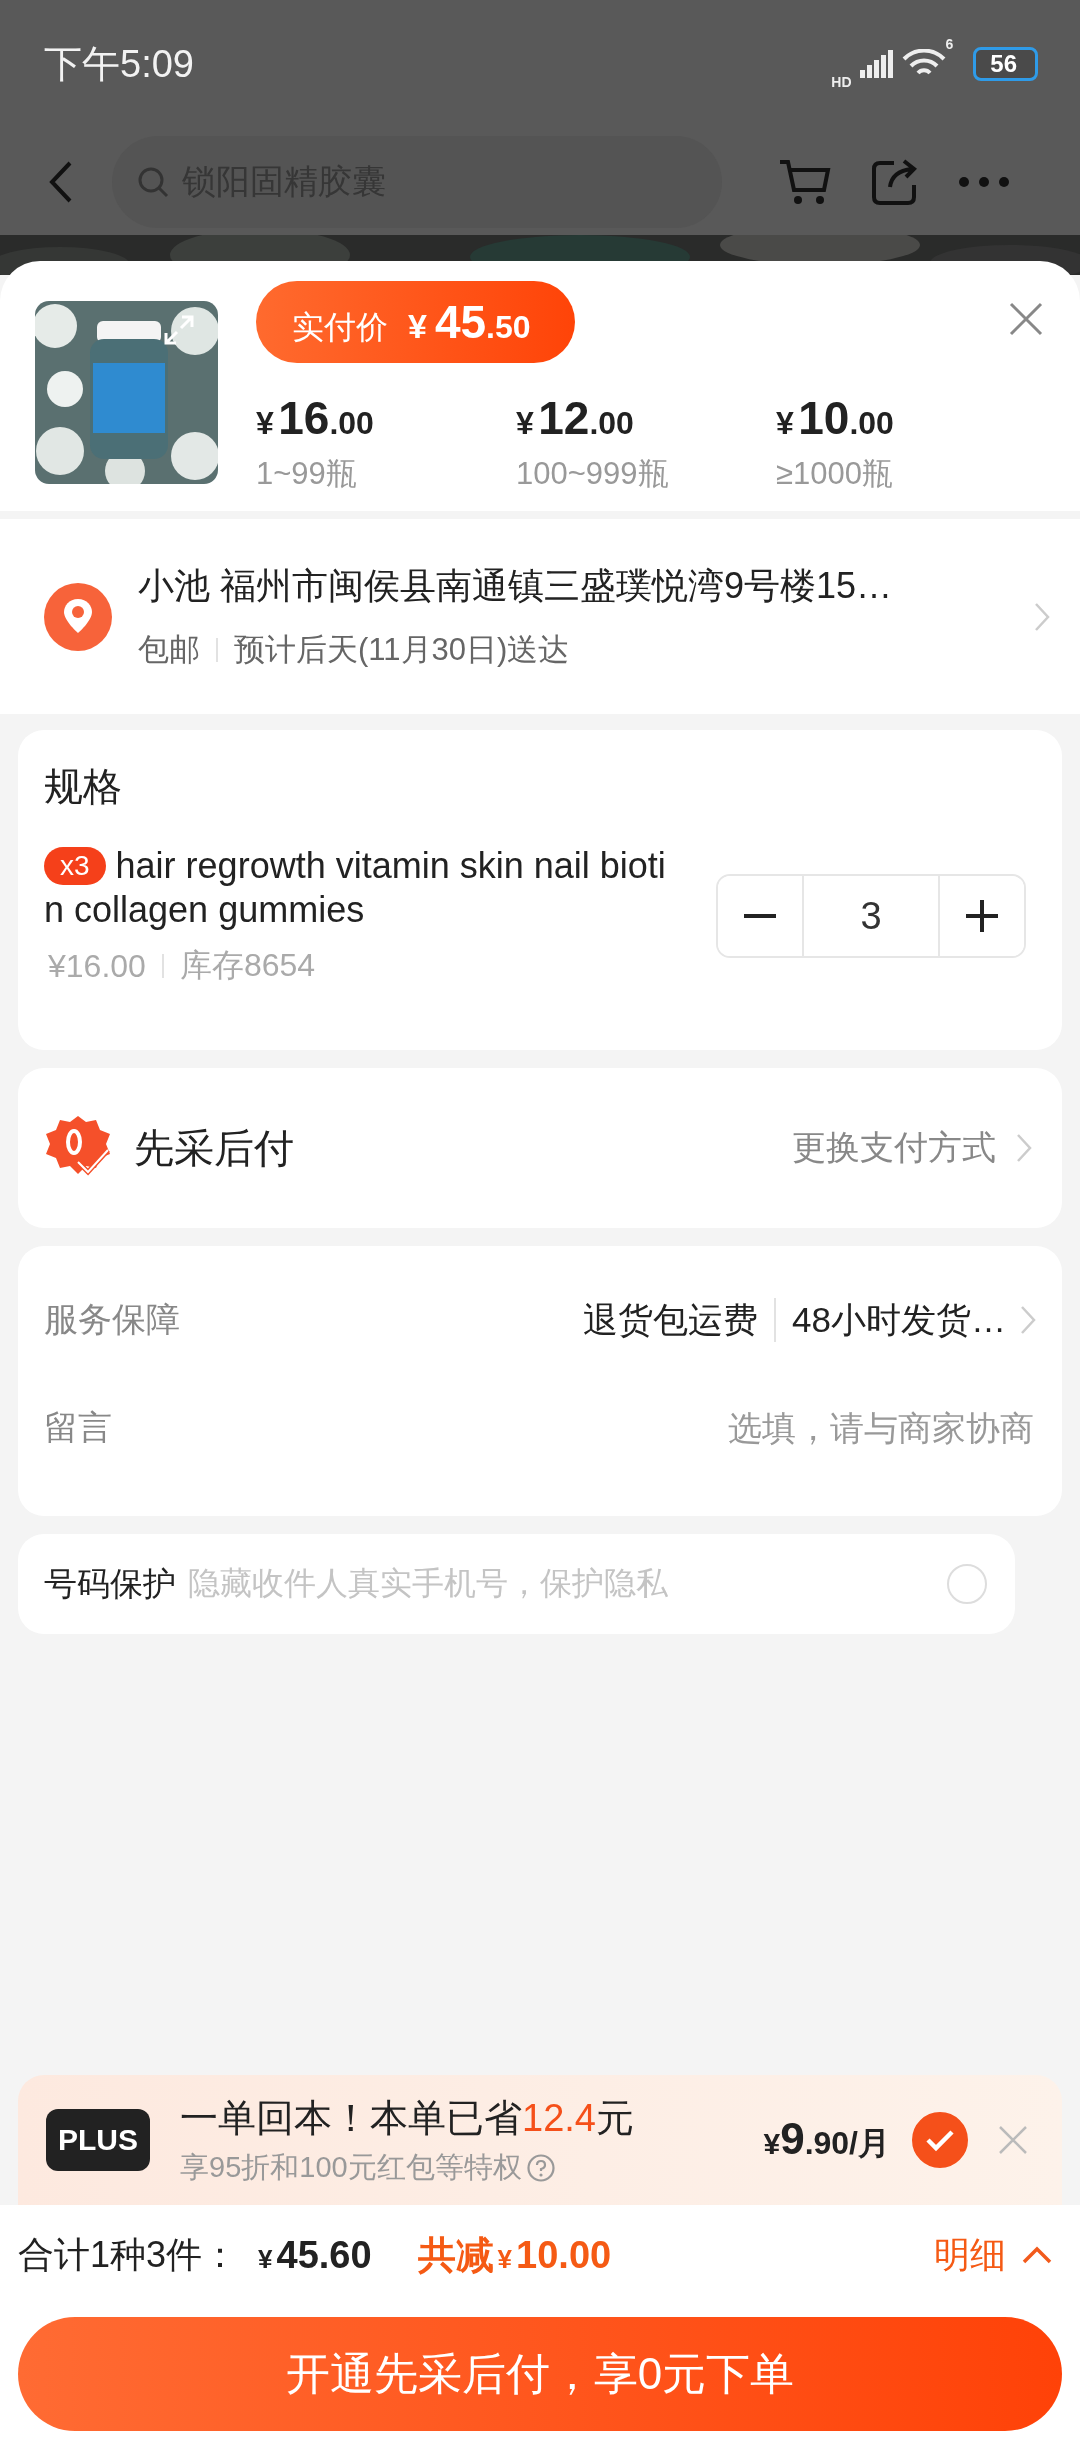  I want to click on checkmark-icon, so click(940, 2140).